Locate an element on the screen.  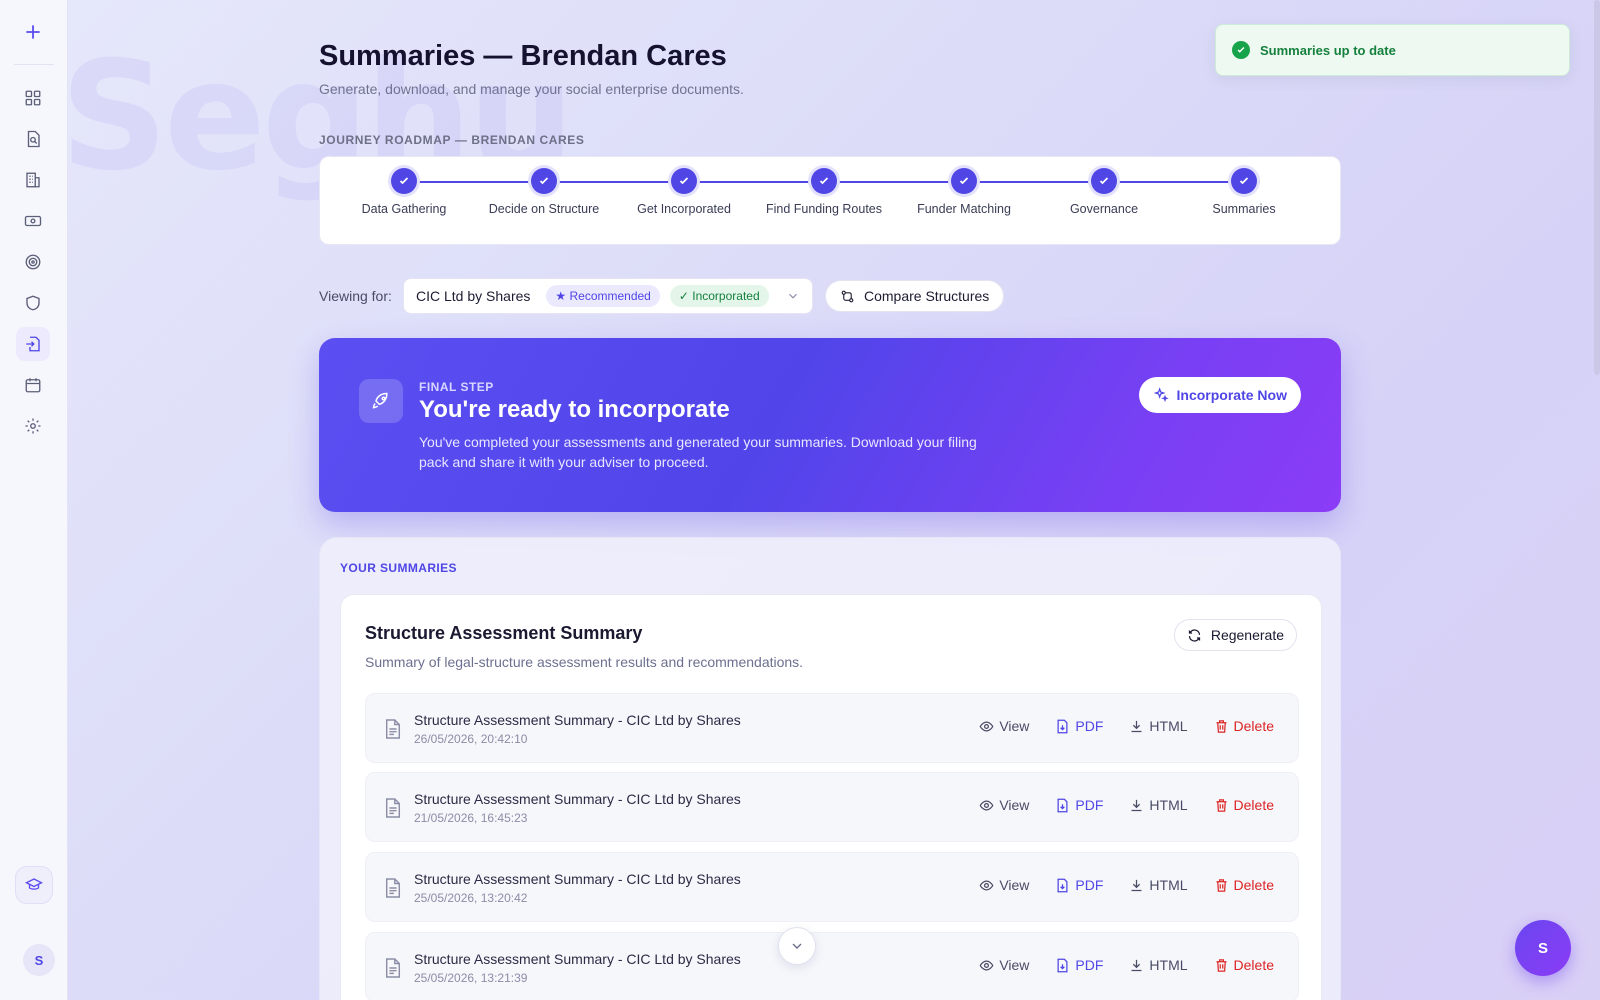
file-export-icon is located at coordinates (33, 344).